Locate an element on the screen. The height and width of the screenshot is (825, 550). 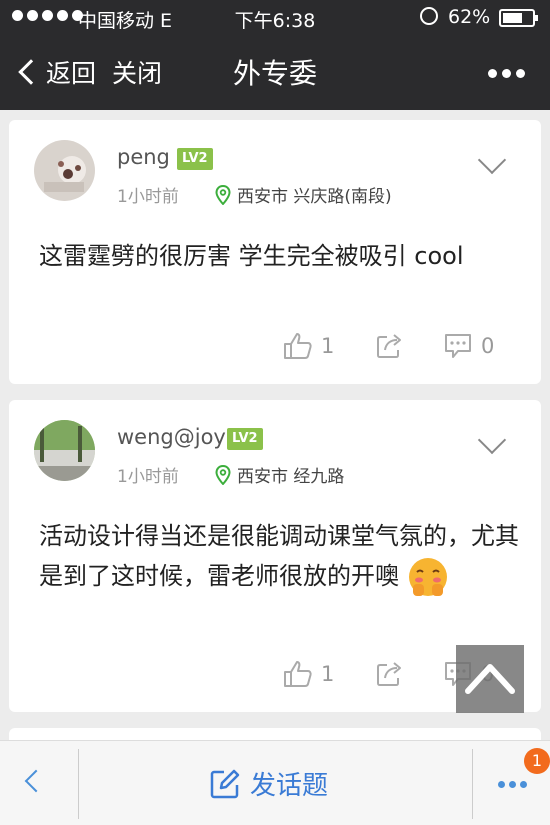
page-title: 外专委 is located at coordinates (274, 73).